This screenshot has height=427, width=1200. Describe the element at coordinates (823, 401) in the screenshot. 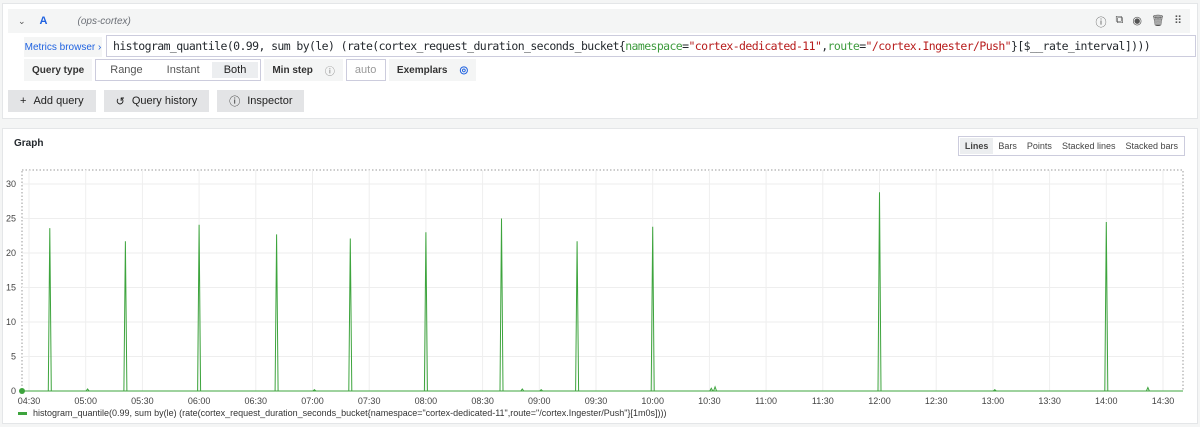

I see `x-tick-label: 11:30` at that location.